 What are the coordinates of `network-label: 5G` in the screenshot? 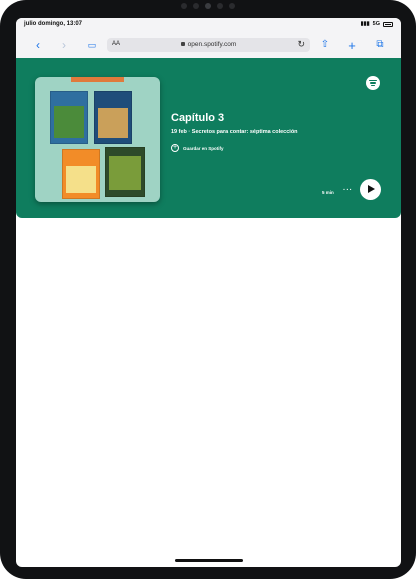 It's located at (376, 24).